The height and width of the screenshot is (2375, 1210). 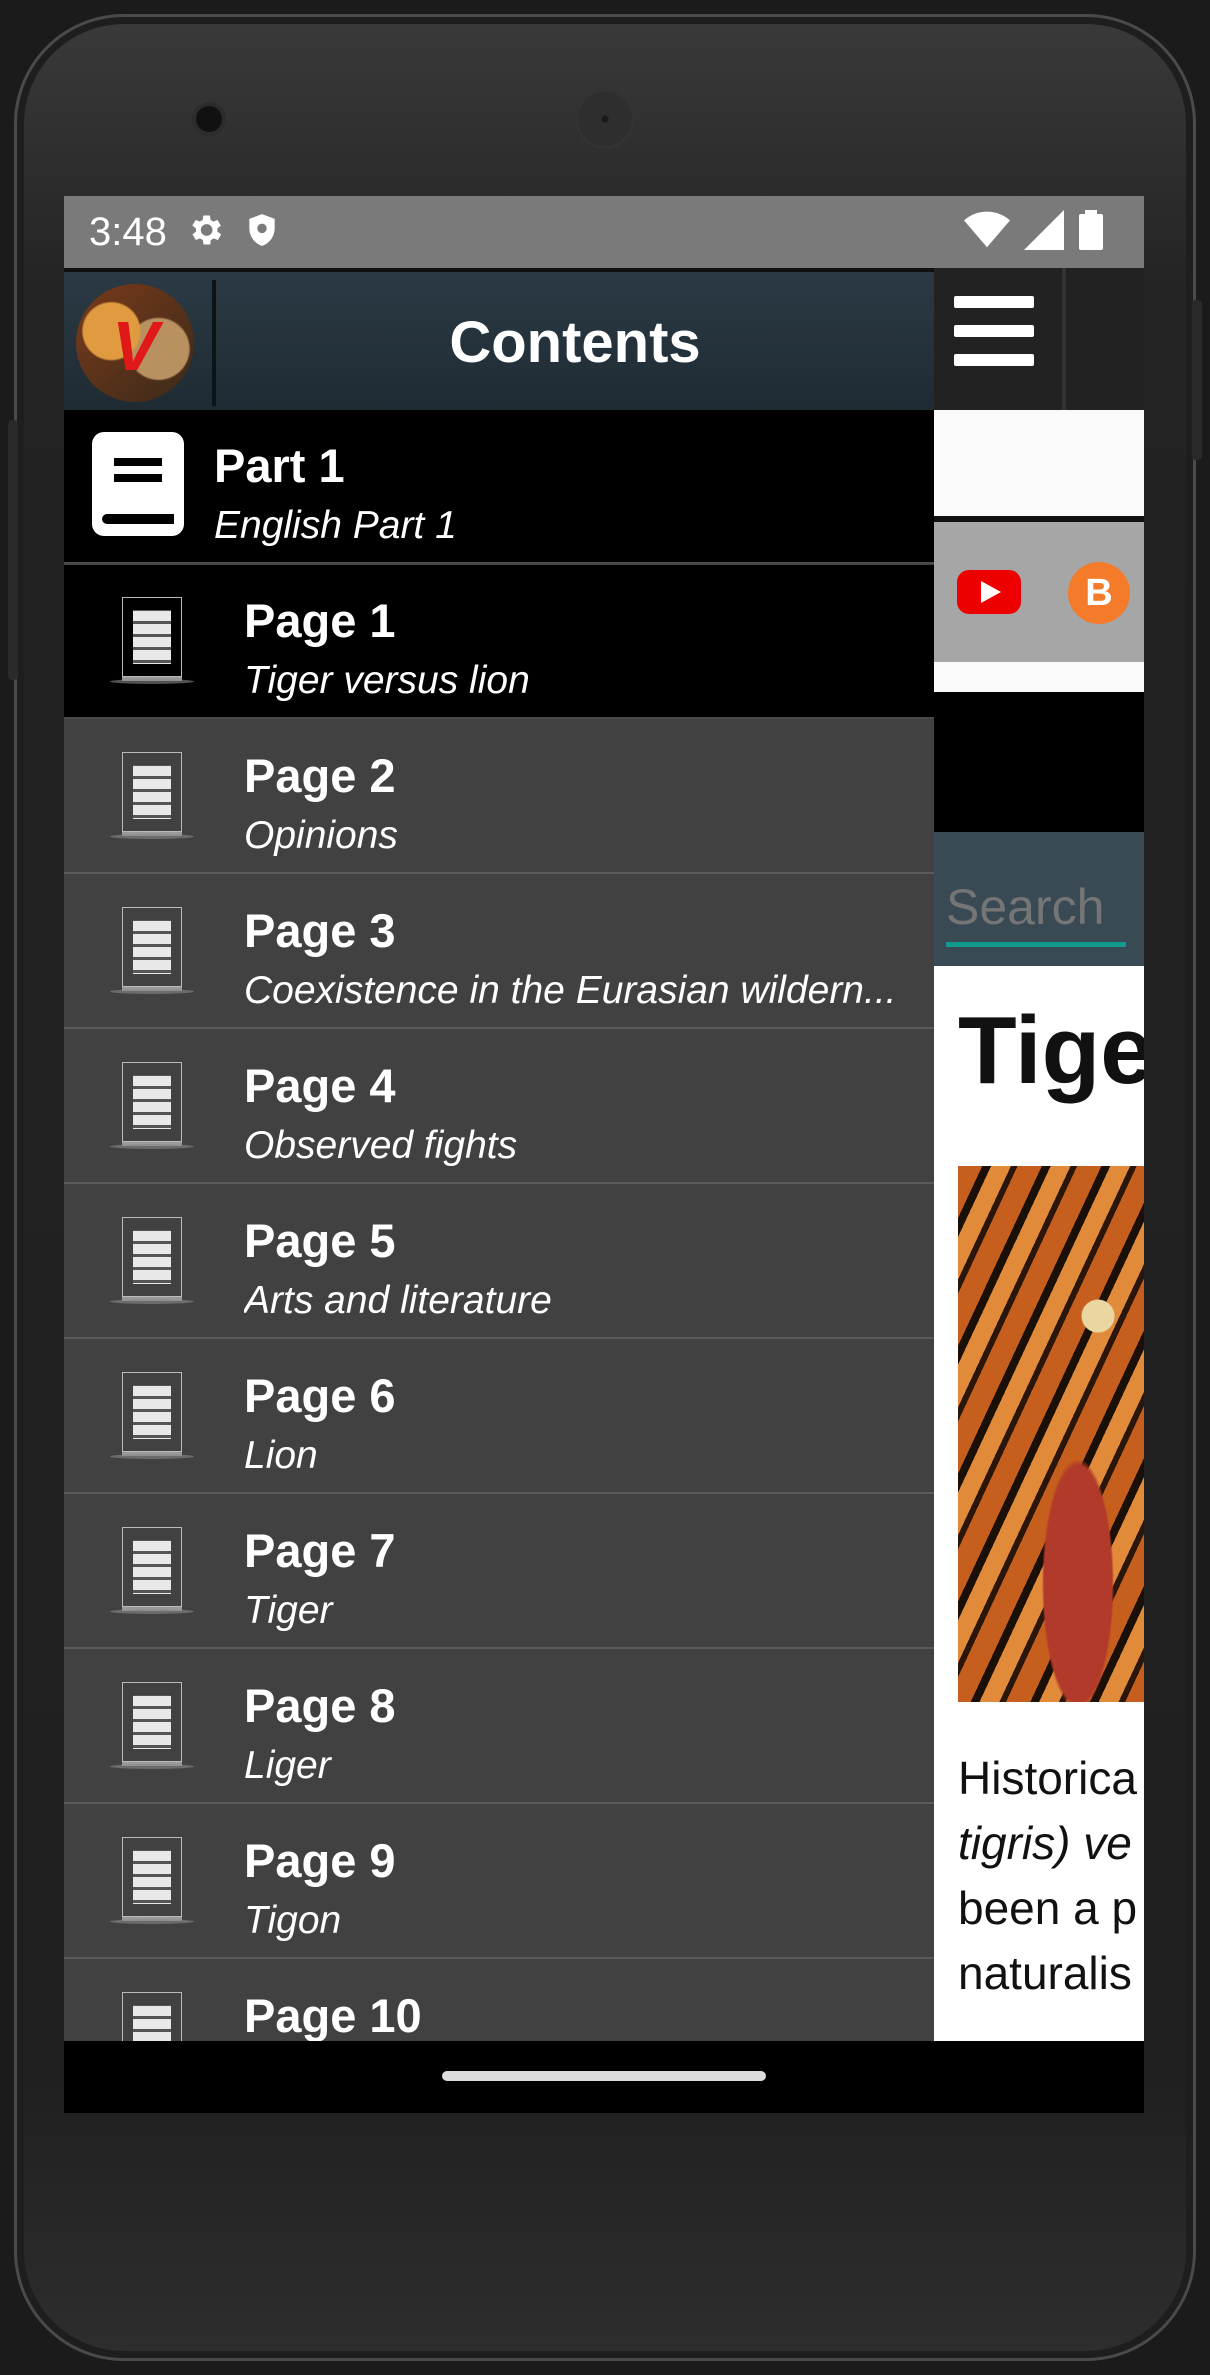 What do you see at coordinates (1044, 232) in the screenshot?
I see `cell-signal-icon` at bounding box center [1044, 232].